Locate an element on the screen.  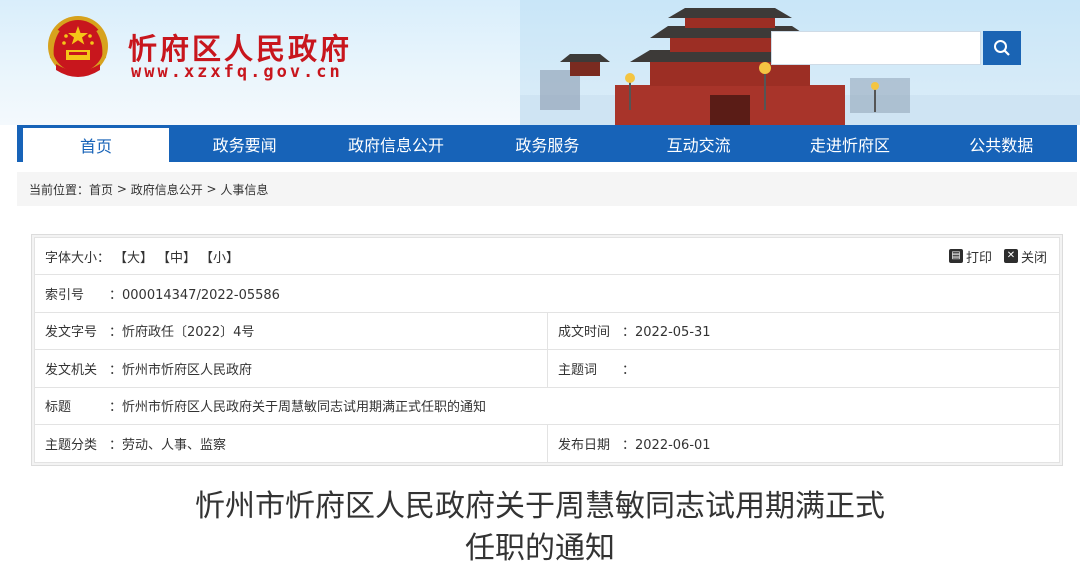
close-label: 关闭 is located at coordinates (1033, 258).